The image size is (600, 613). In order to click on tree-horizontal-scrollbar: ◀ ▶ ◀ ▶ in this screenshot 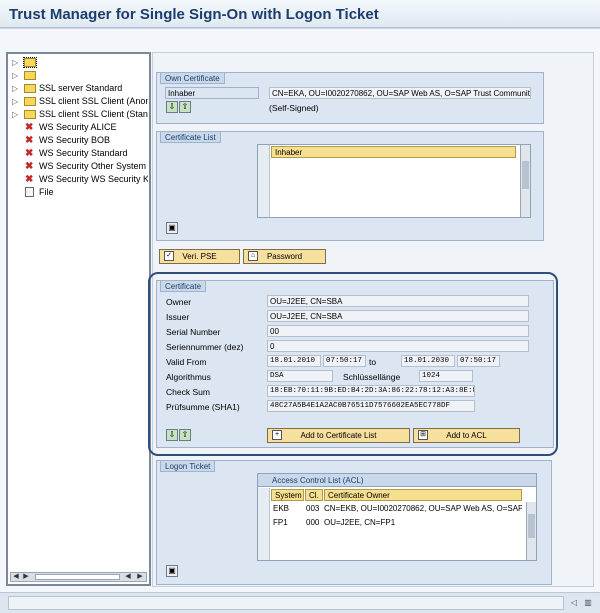, I will do `click(78, 577)`.